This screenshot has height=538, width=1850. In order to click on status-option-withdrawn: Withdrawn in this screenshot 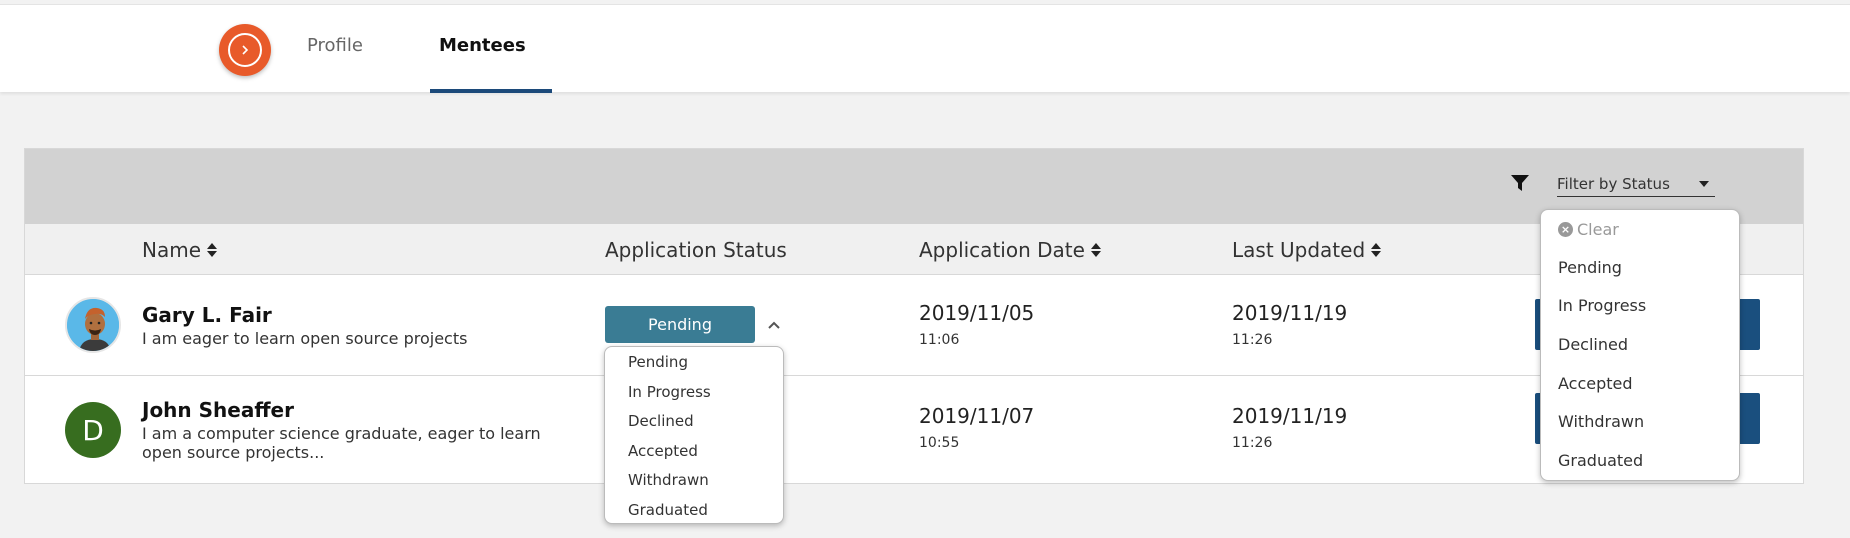, I will do `click(668, 480)`.